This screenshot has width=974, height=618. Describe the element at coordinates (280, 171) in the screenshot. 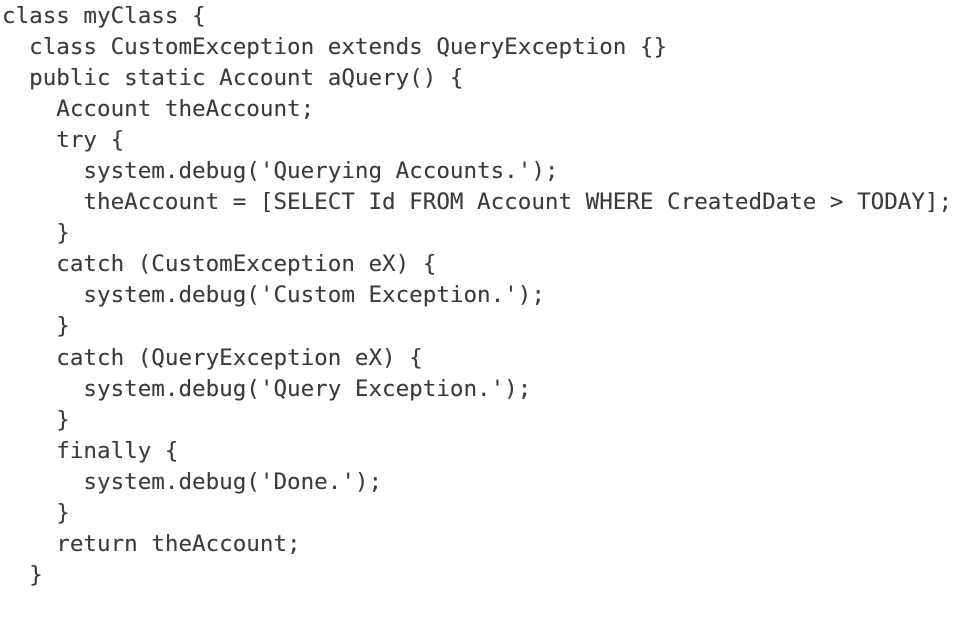

I see `code-line: system.debug('Querying Accounts.');` at that location.